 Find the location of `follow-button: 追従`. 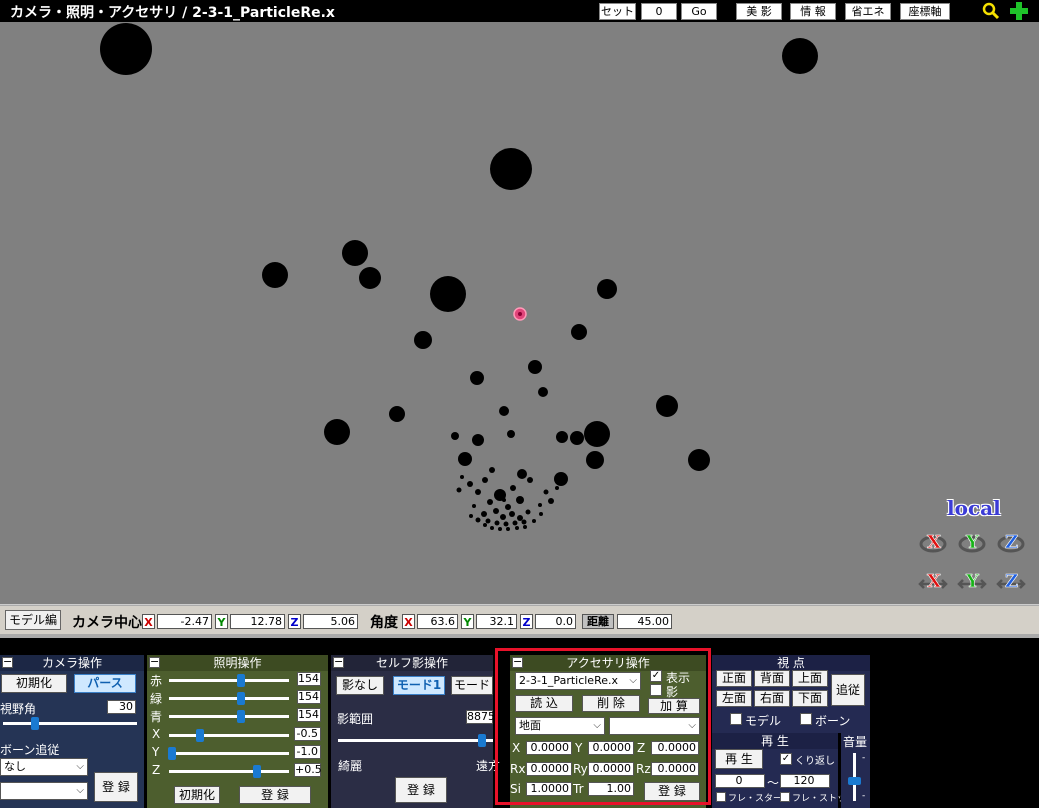

follow-button: 追従 is located at coordinates (848, 690).